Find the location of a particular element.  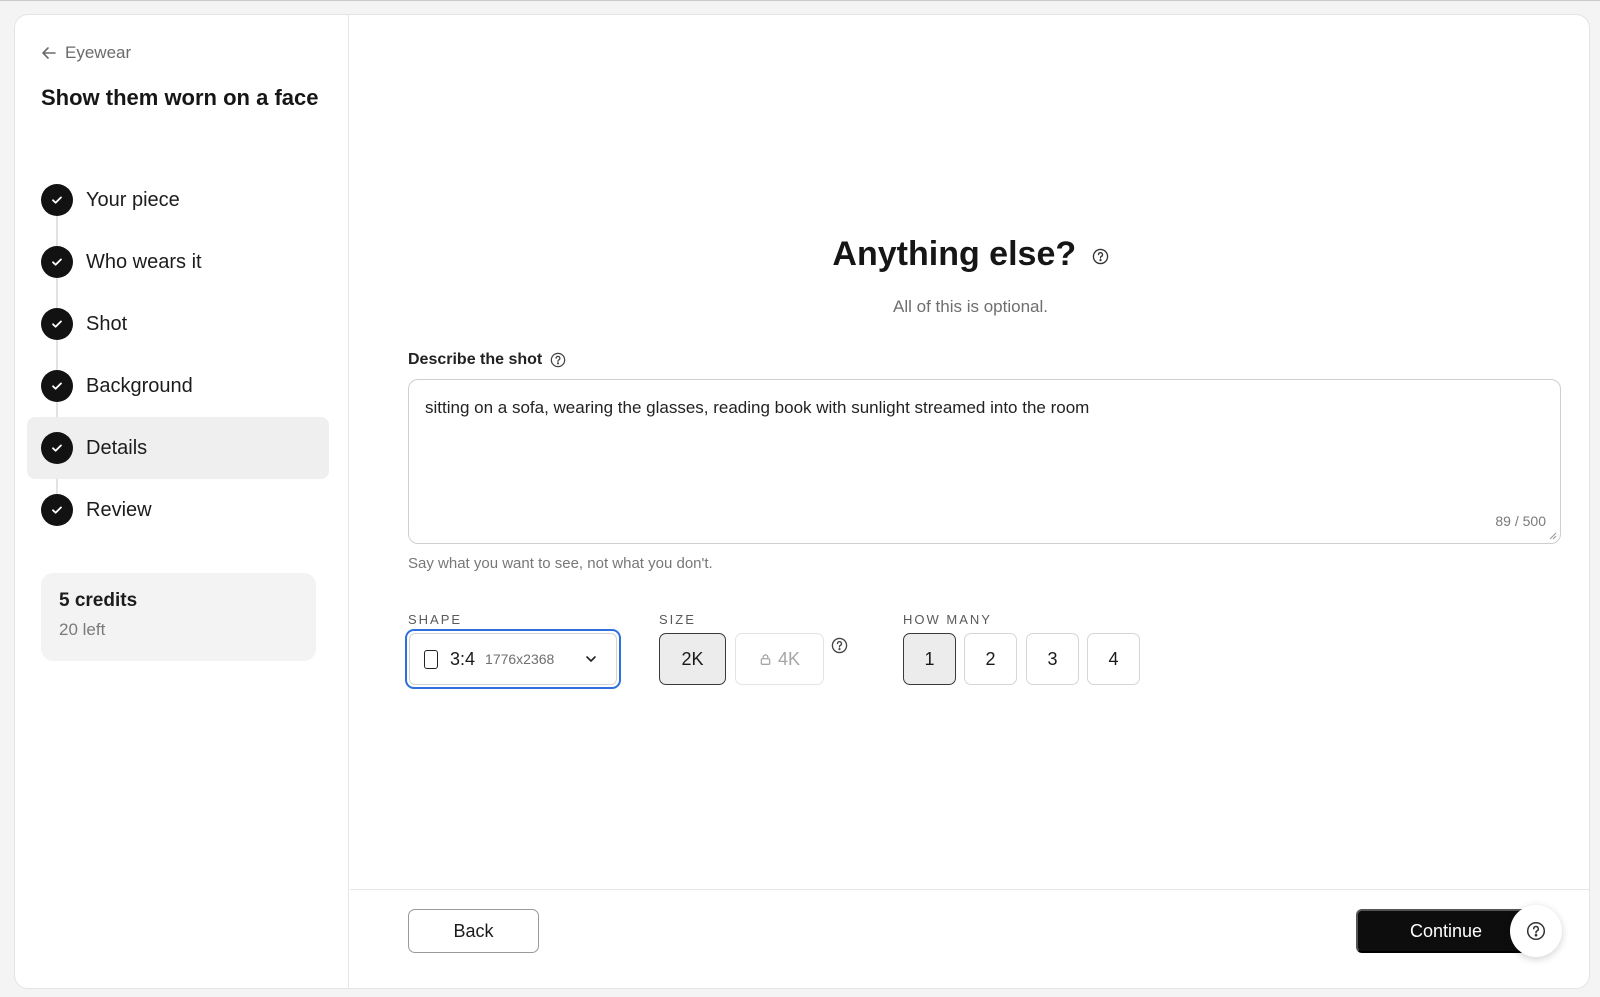

size-option-4k: 4K is located at coordinates (779, 659).